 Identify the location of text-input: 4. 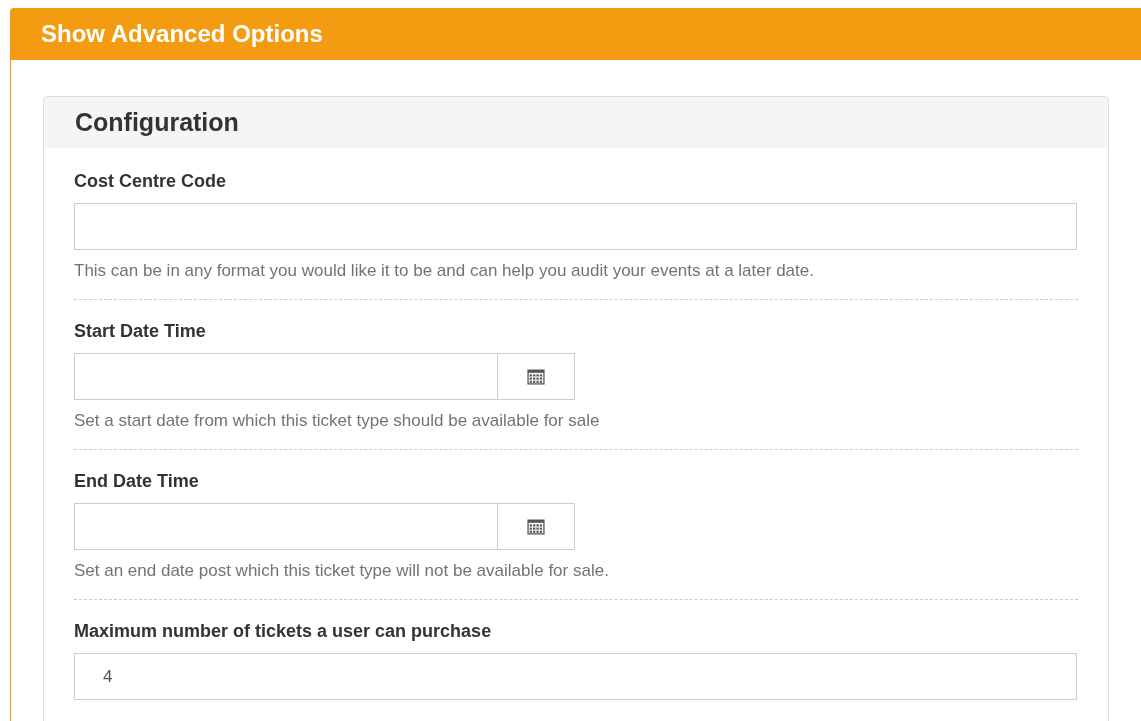
(575, 676).